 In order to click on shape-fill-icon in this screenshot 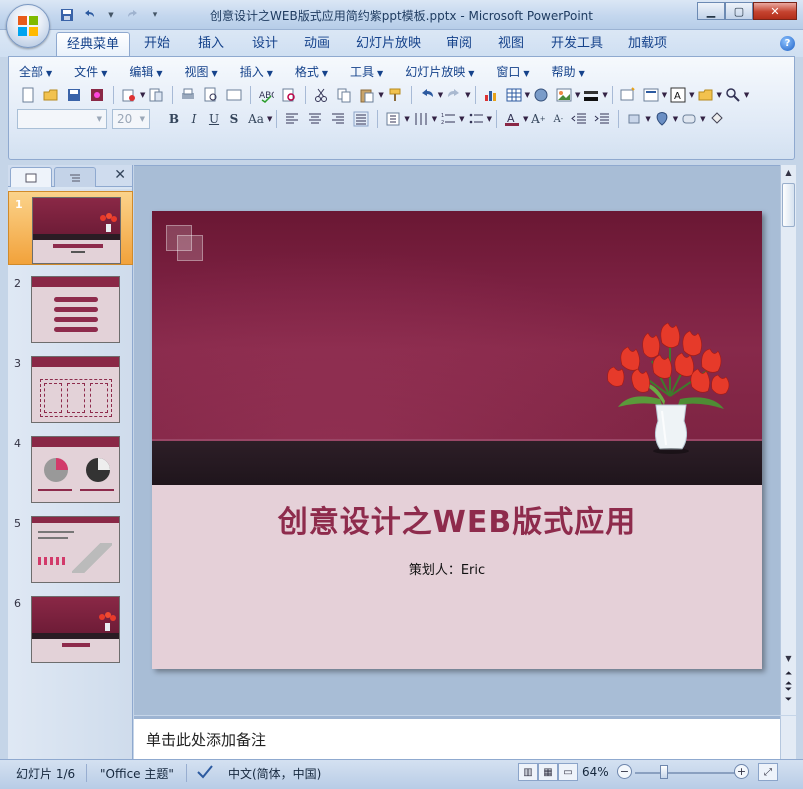, I will do `click(634, 119)`.